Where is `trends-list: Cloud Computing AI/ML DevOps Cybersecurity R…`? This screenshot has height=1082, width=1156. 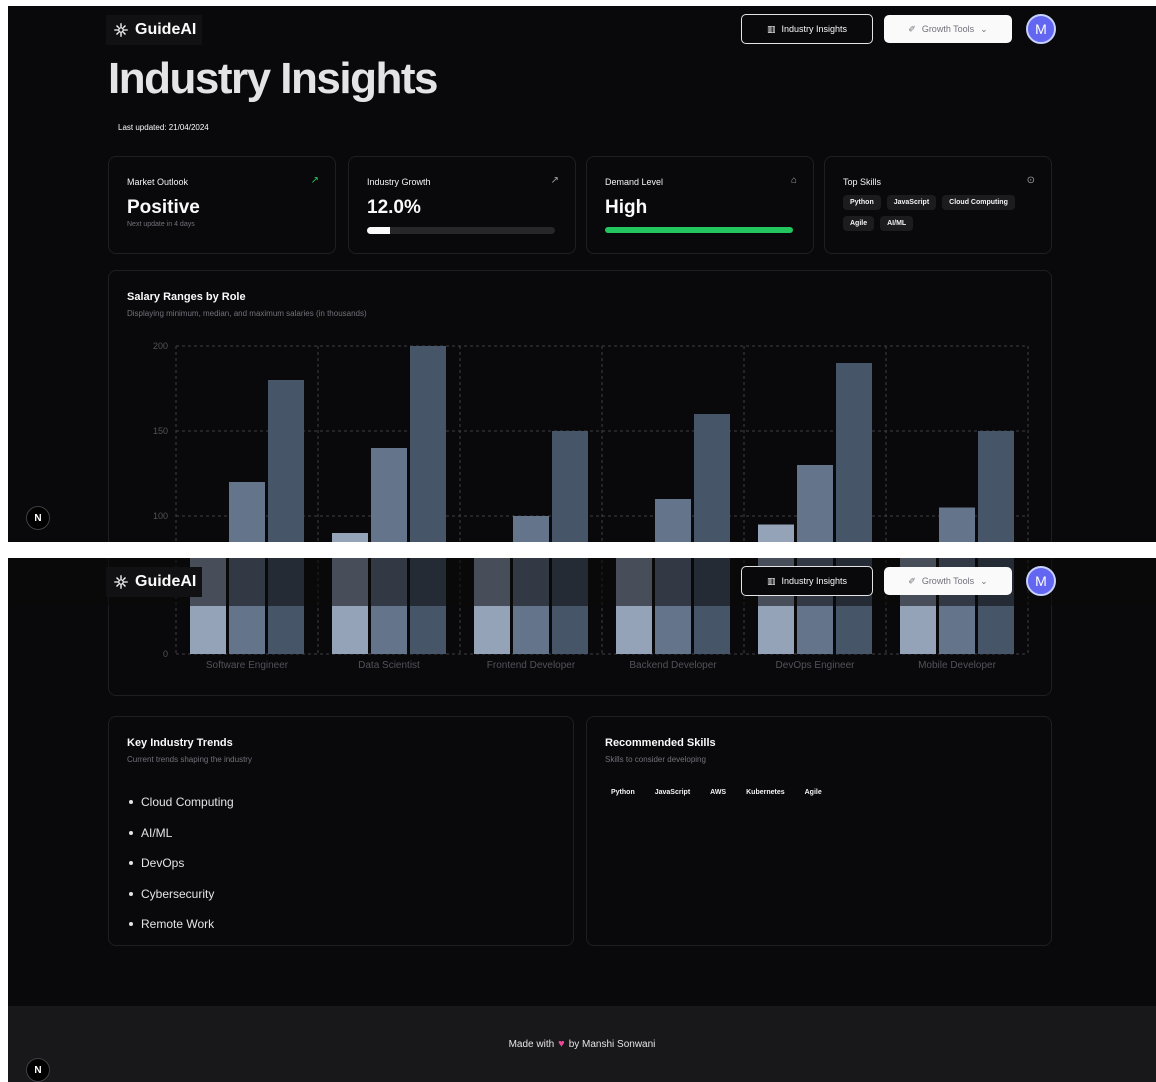 trends-list: Cloud Computing AI/ML DevOps Cybersecurity R… is located at coordinates (181, 863).